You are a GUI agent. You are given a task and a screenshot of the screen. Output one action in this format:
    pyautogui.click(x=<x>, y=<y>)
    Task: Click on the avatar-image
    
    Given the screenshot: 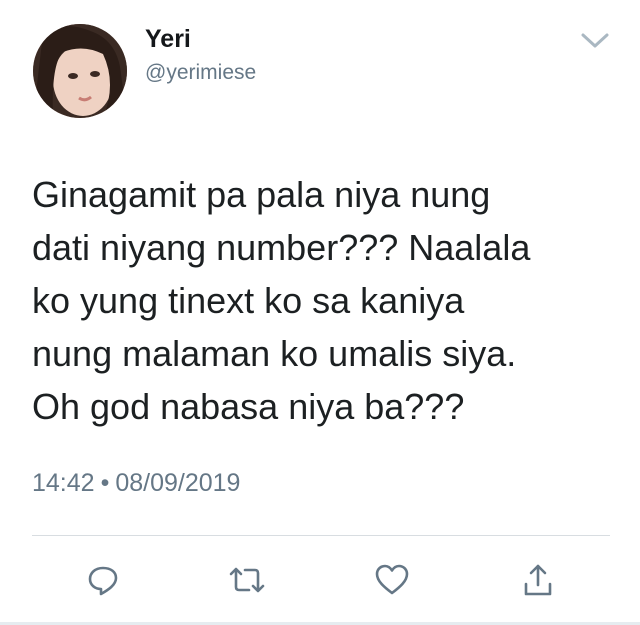 What is the action you would take?
    pyautogui.click(x=80, y=71)
    